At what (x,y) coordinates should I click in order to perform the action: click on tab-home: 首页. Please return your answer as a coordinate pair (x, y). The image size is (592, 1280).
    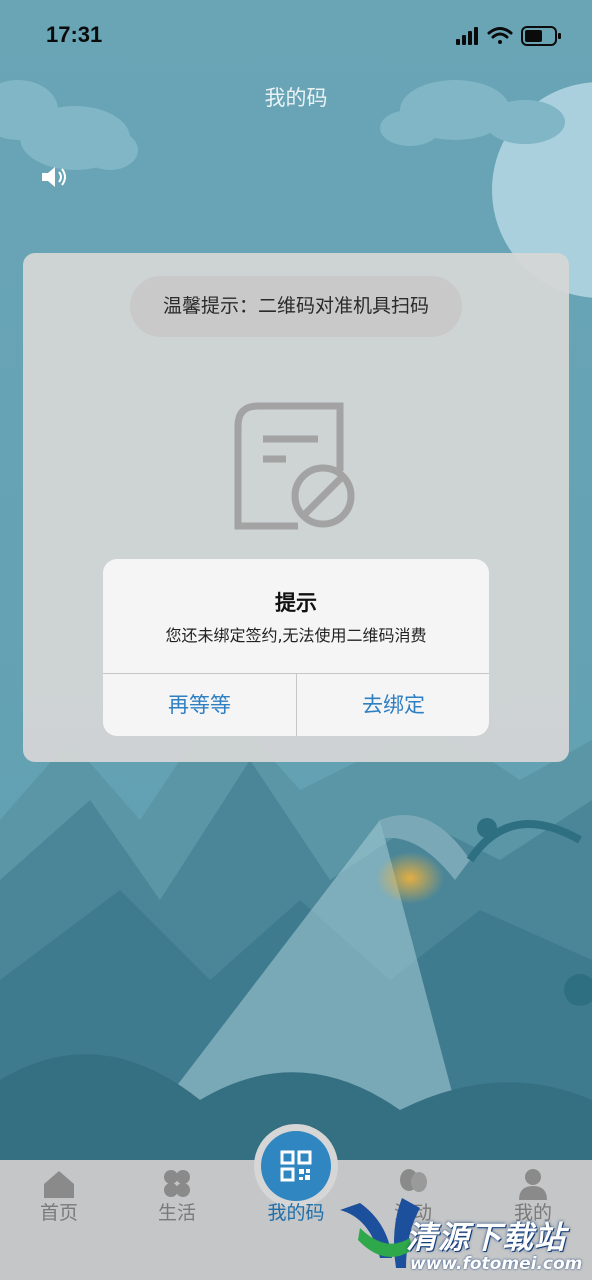
    Looking at the image, I should click on (59, 1220).